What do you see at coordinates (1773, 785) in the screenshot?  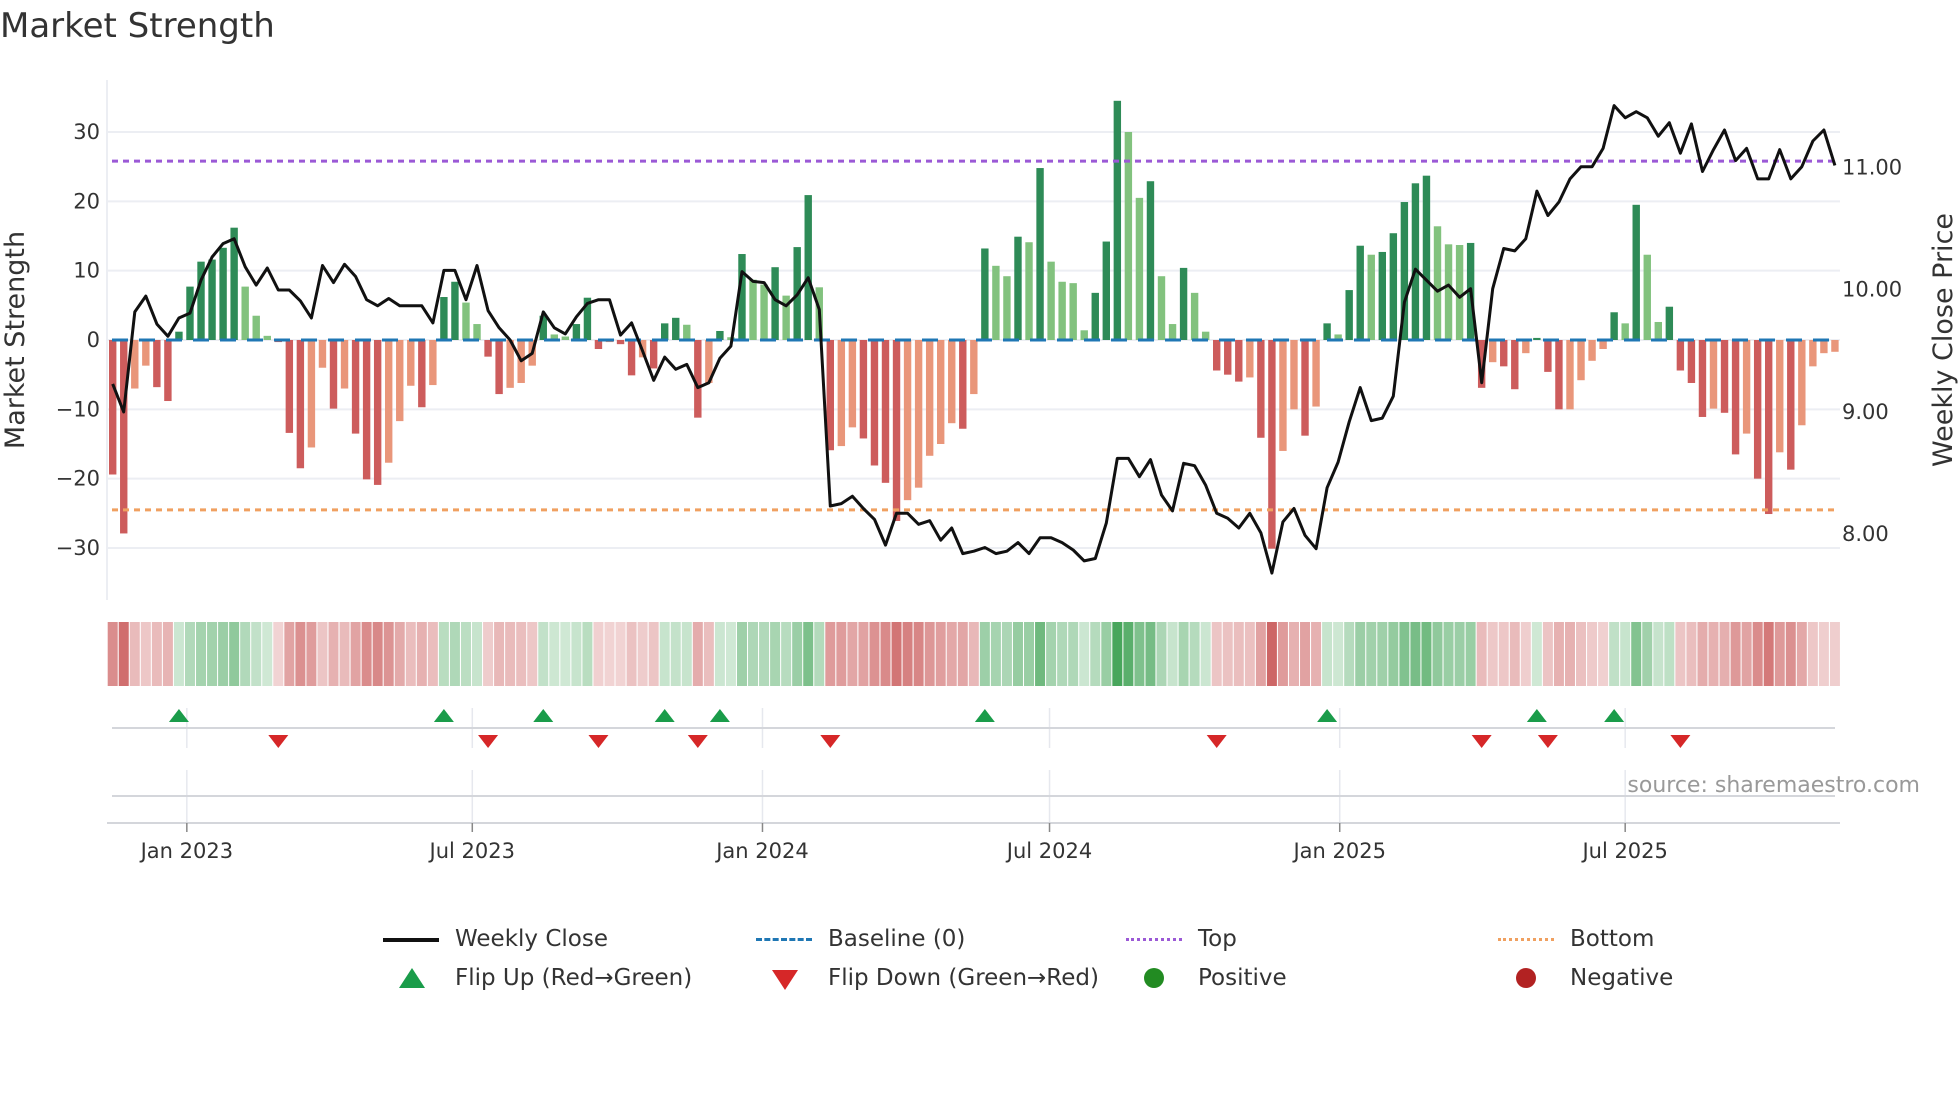 I see `source-label: source: sharemaestro.com` at bounding box center [1773, 785].